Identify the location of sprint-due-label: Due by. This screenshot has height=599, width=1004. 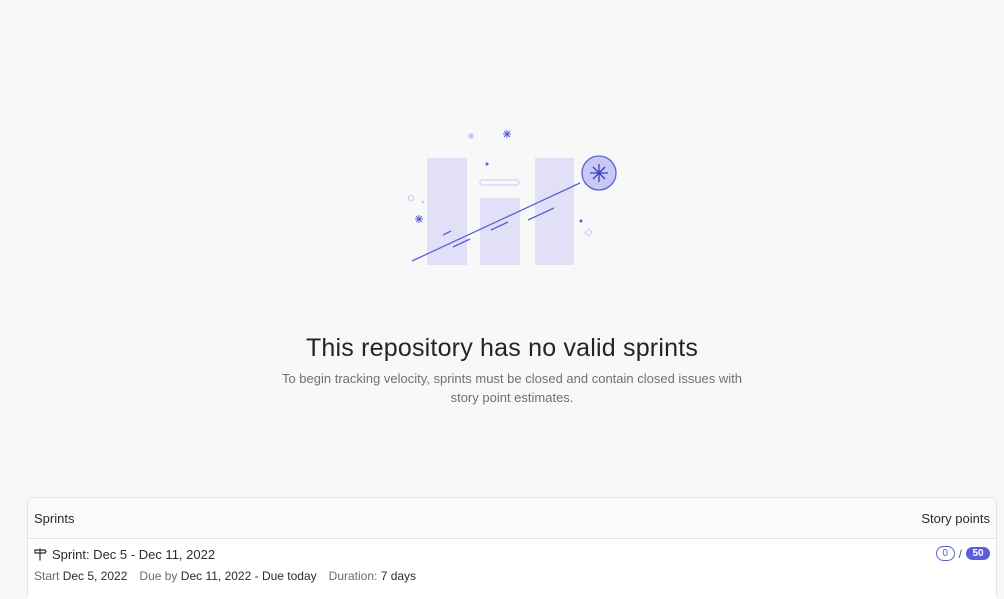
(158, 576).